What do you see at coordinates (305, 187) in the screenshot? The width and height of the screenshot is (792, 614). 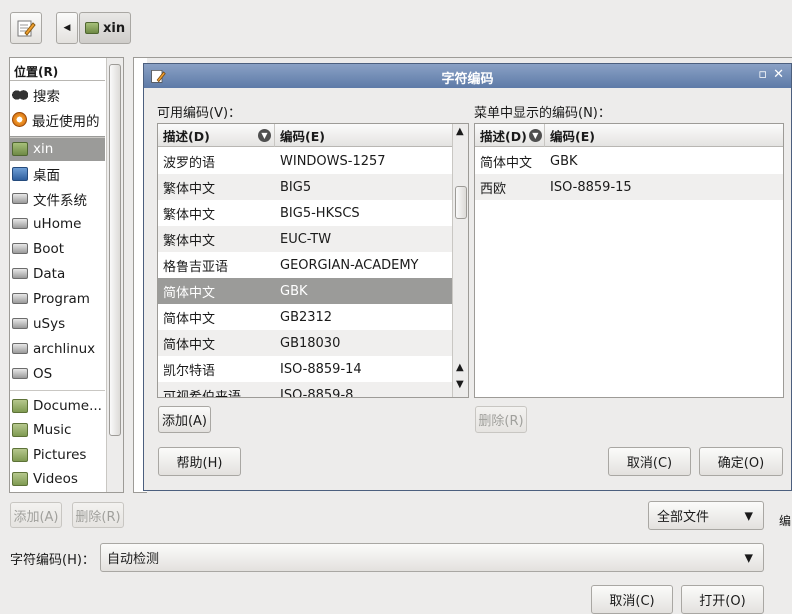 I see `table-row: 繁体中文 BIG5` at bounding box center [305, 187].